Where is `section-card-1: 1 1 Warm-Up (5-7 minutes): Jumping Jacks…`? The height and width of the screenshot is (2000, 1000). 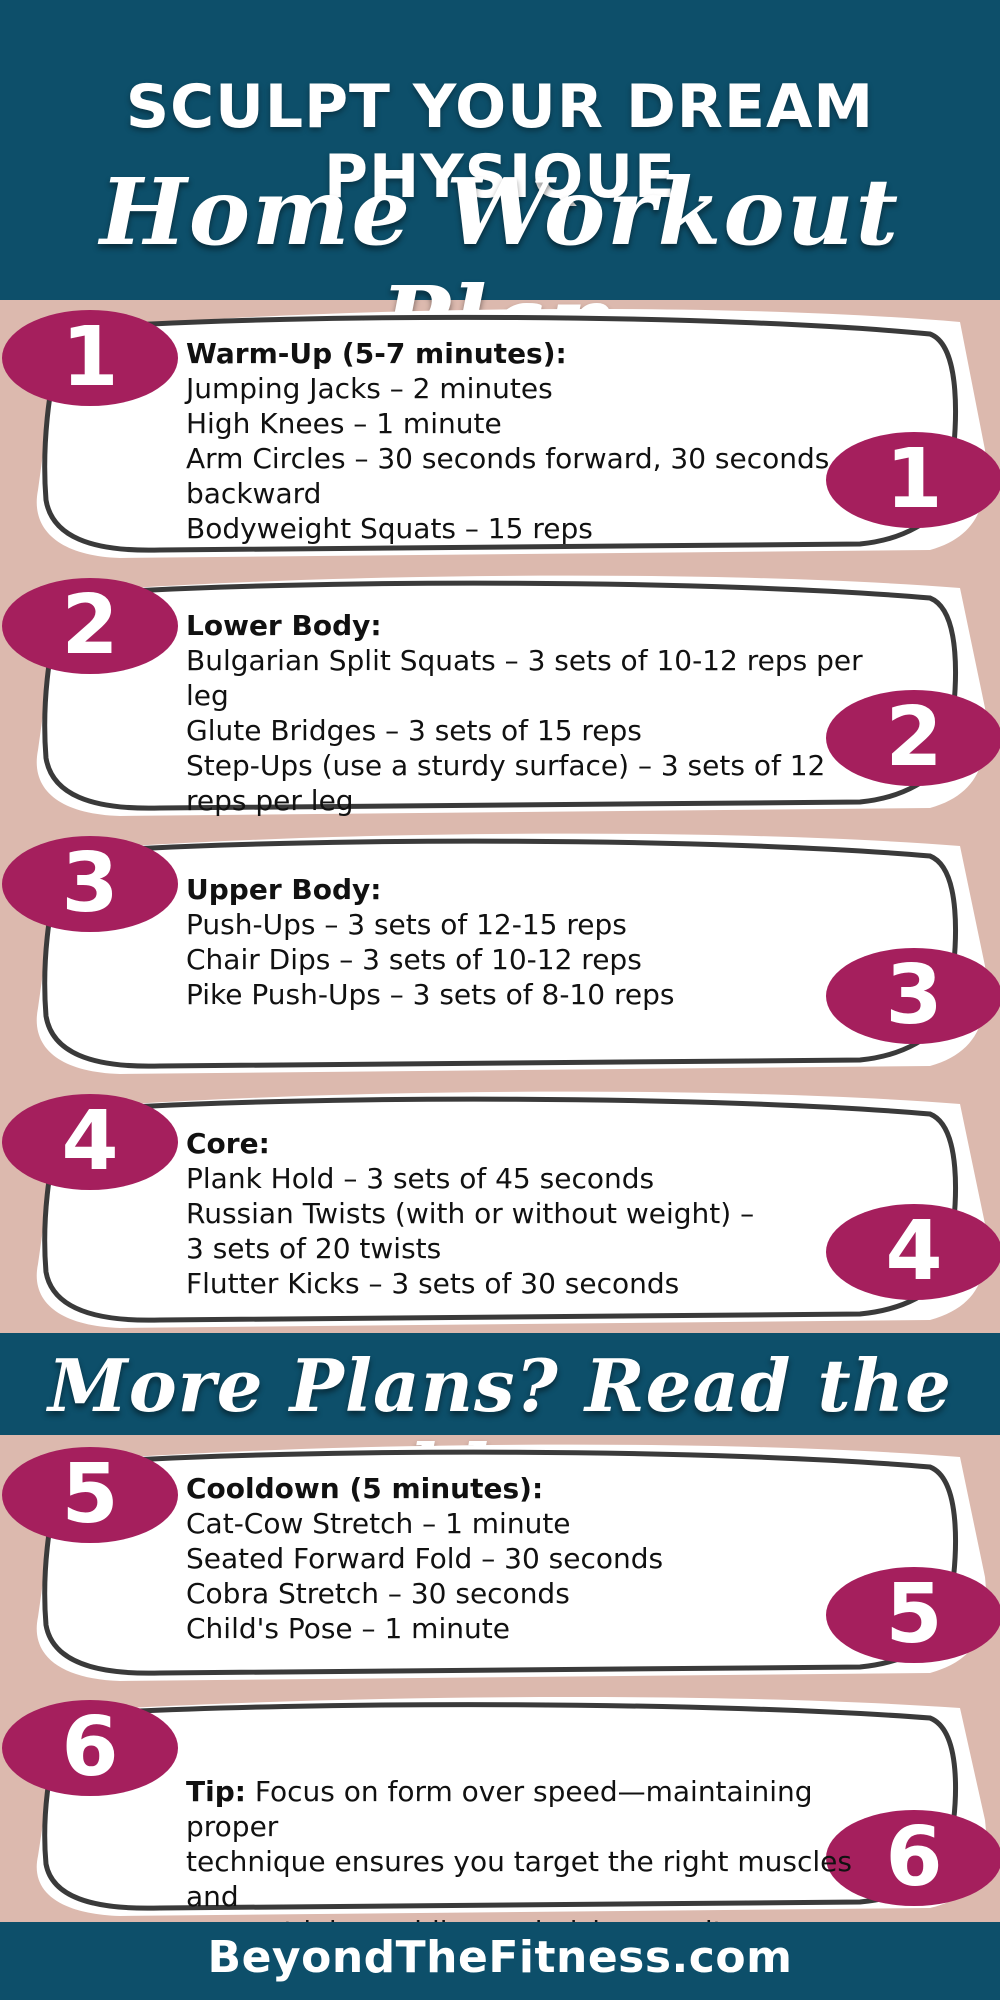 section-card-1: 1 1 Warm-Up (5-7 minutes): Jumping Jacks… is located at coordinates (500, 431).